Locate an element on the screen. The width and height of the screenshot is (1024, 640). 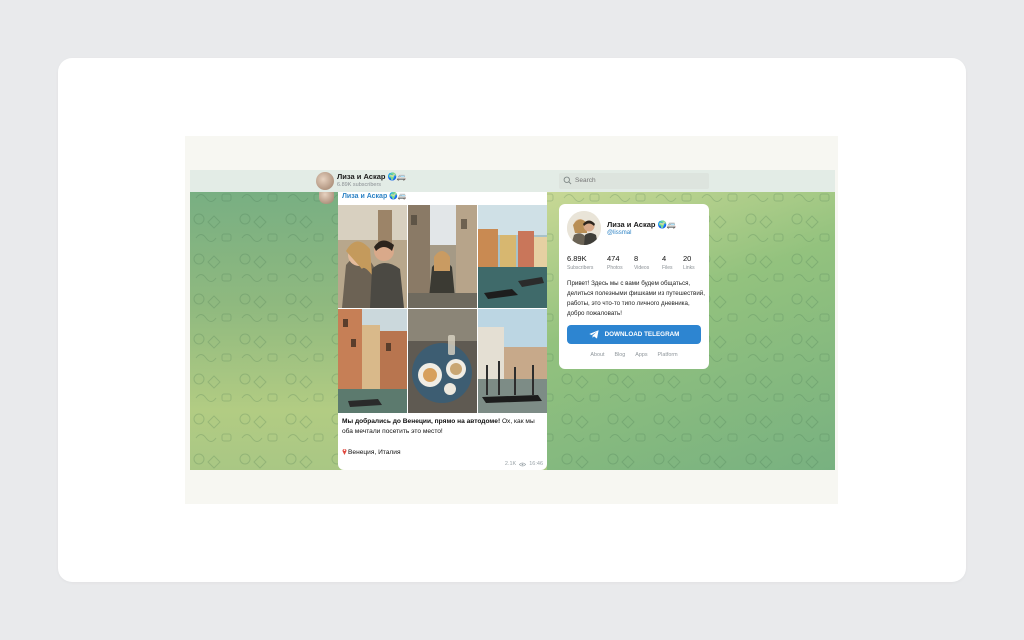
message-avatar is located at coordinates (326, 198).